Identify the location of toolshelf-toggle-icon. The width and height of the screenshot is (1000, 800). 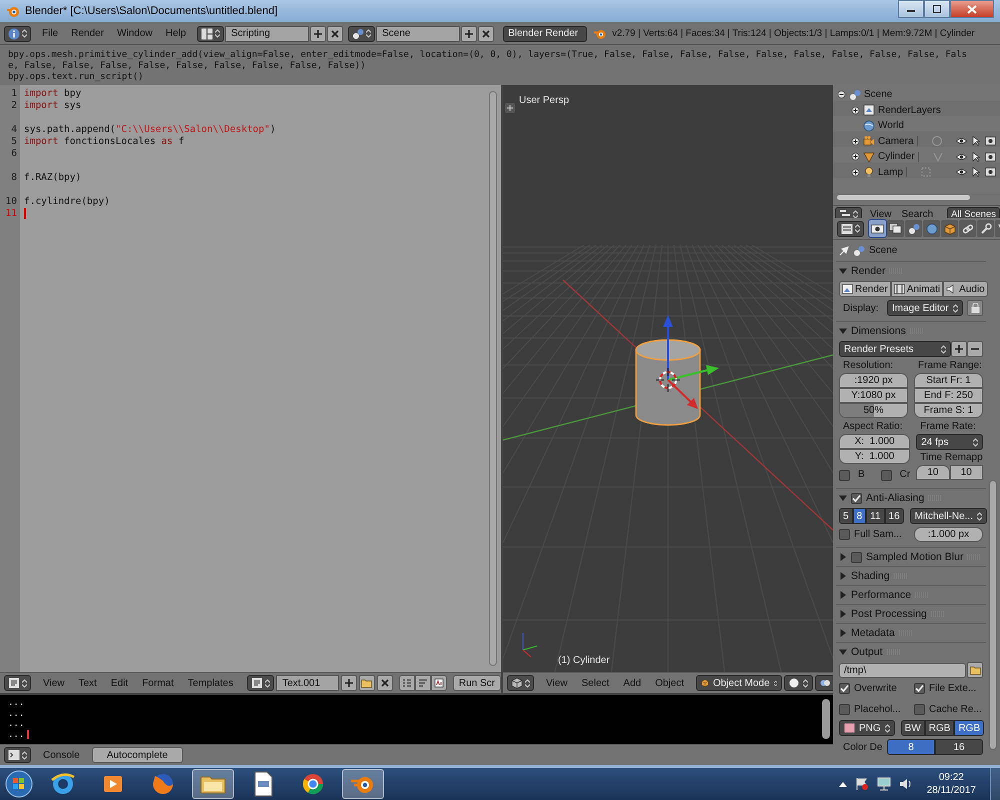
(510, 108).